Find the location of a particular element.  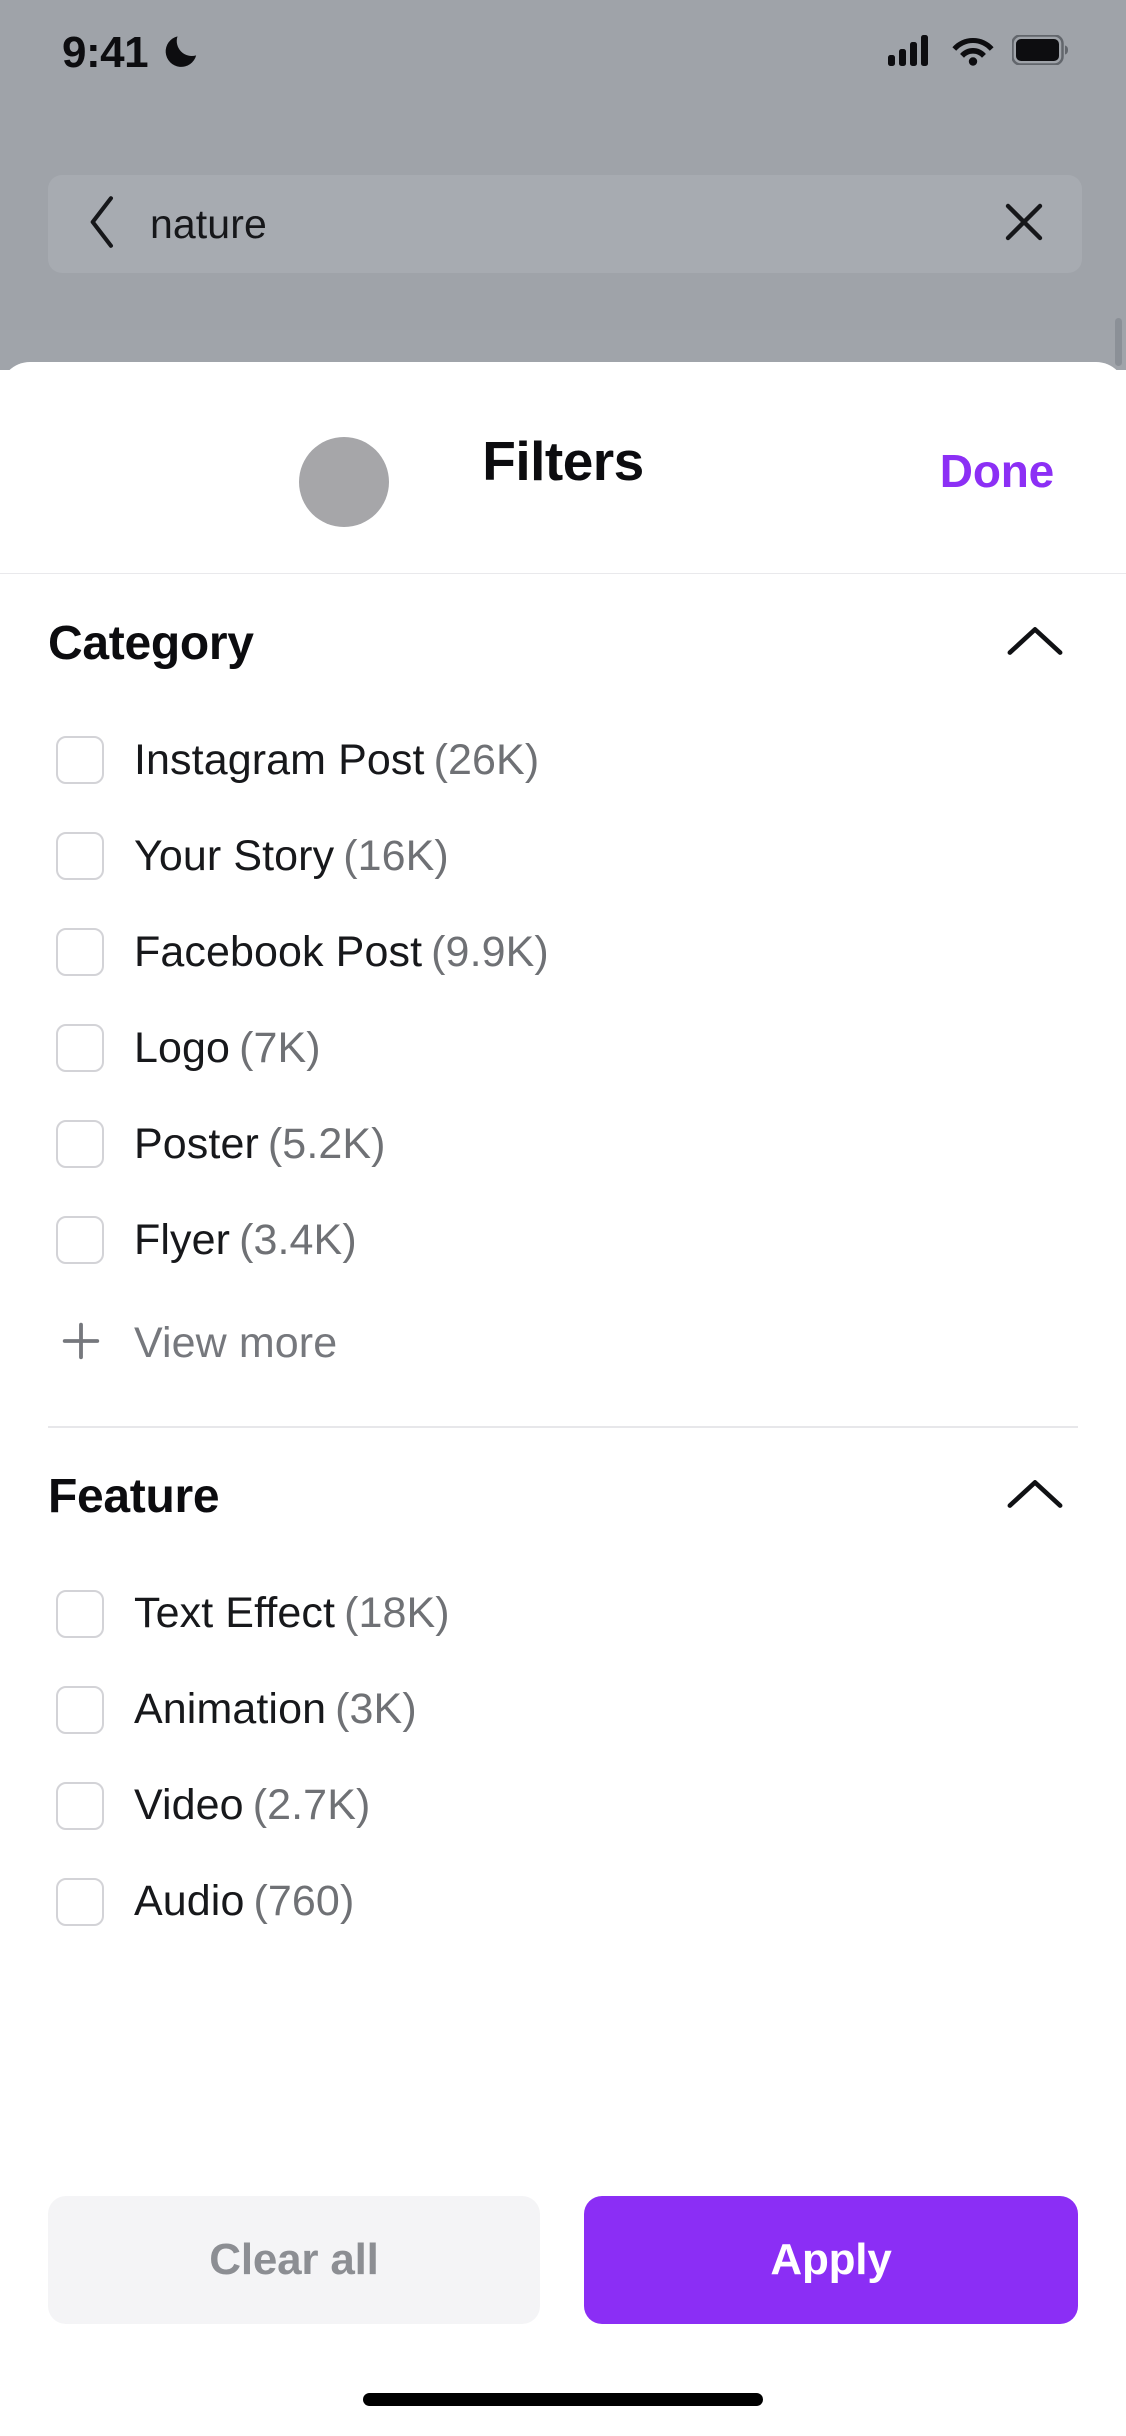

option-name: Video is located at coordinates (189, 1805).